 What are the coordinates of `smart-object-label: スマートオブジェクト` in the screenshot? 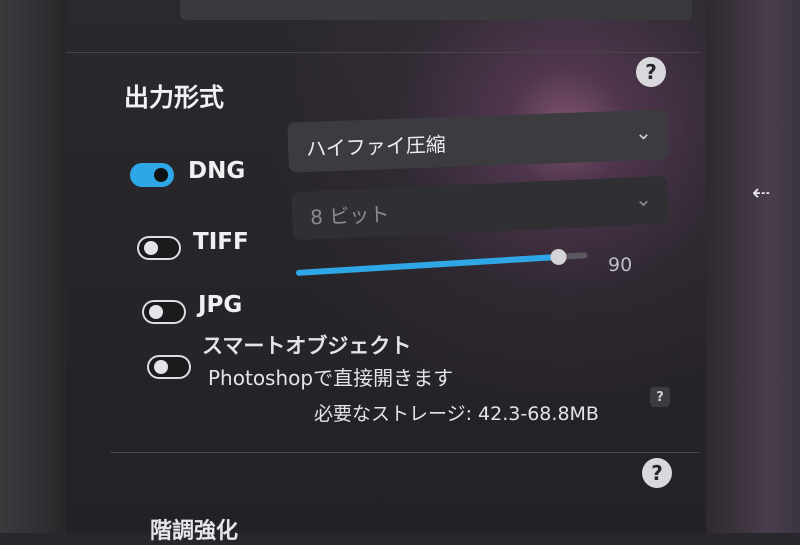 It's located at (307, 346).